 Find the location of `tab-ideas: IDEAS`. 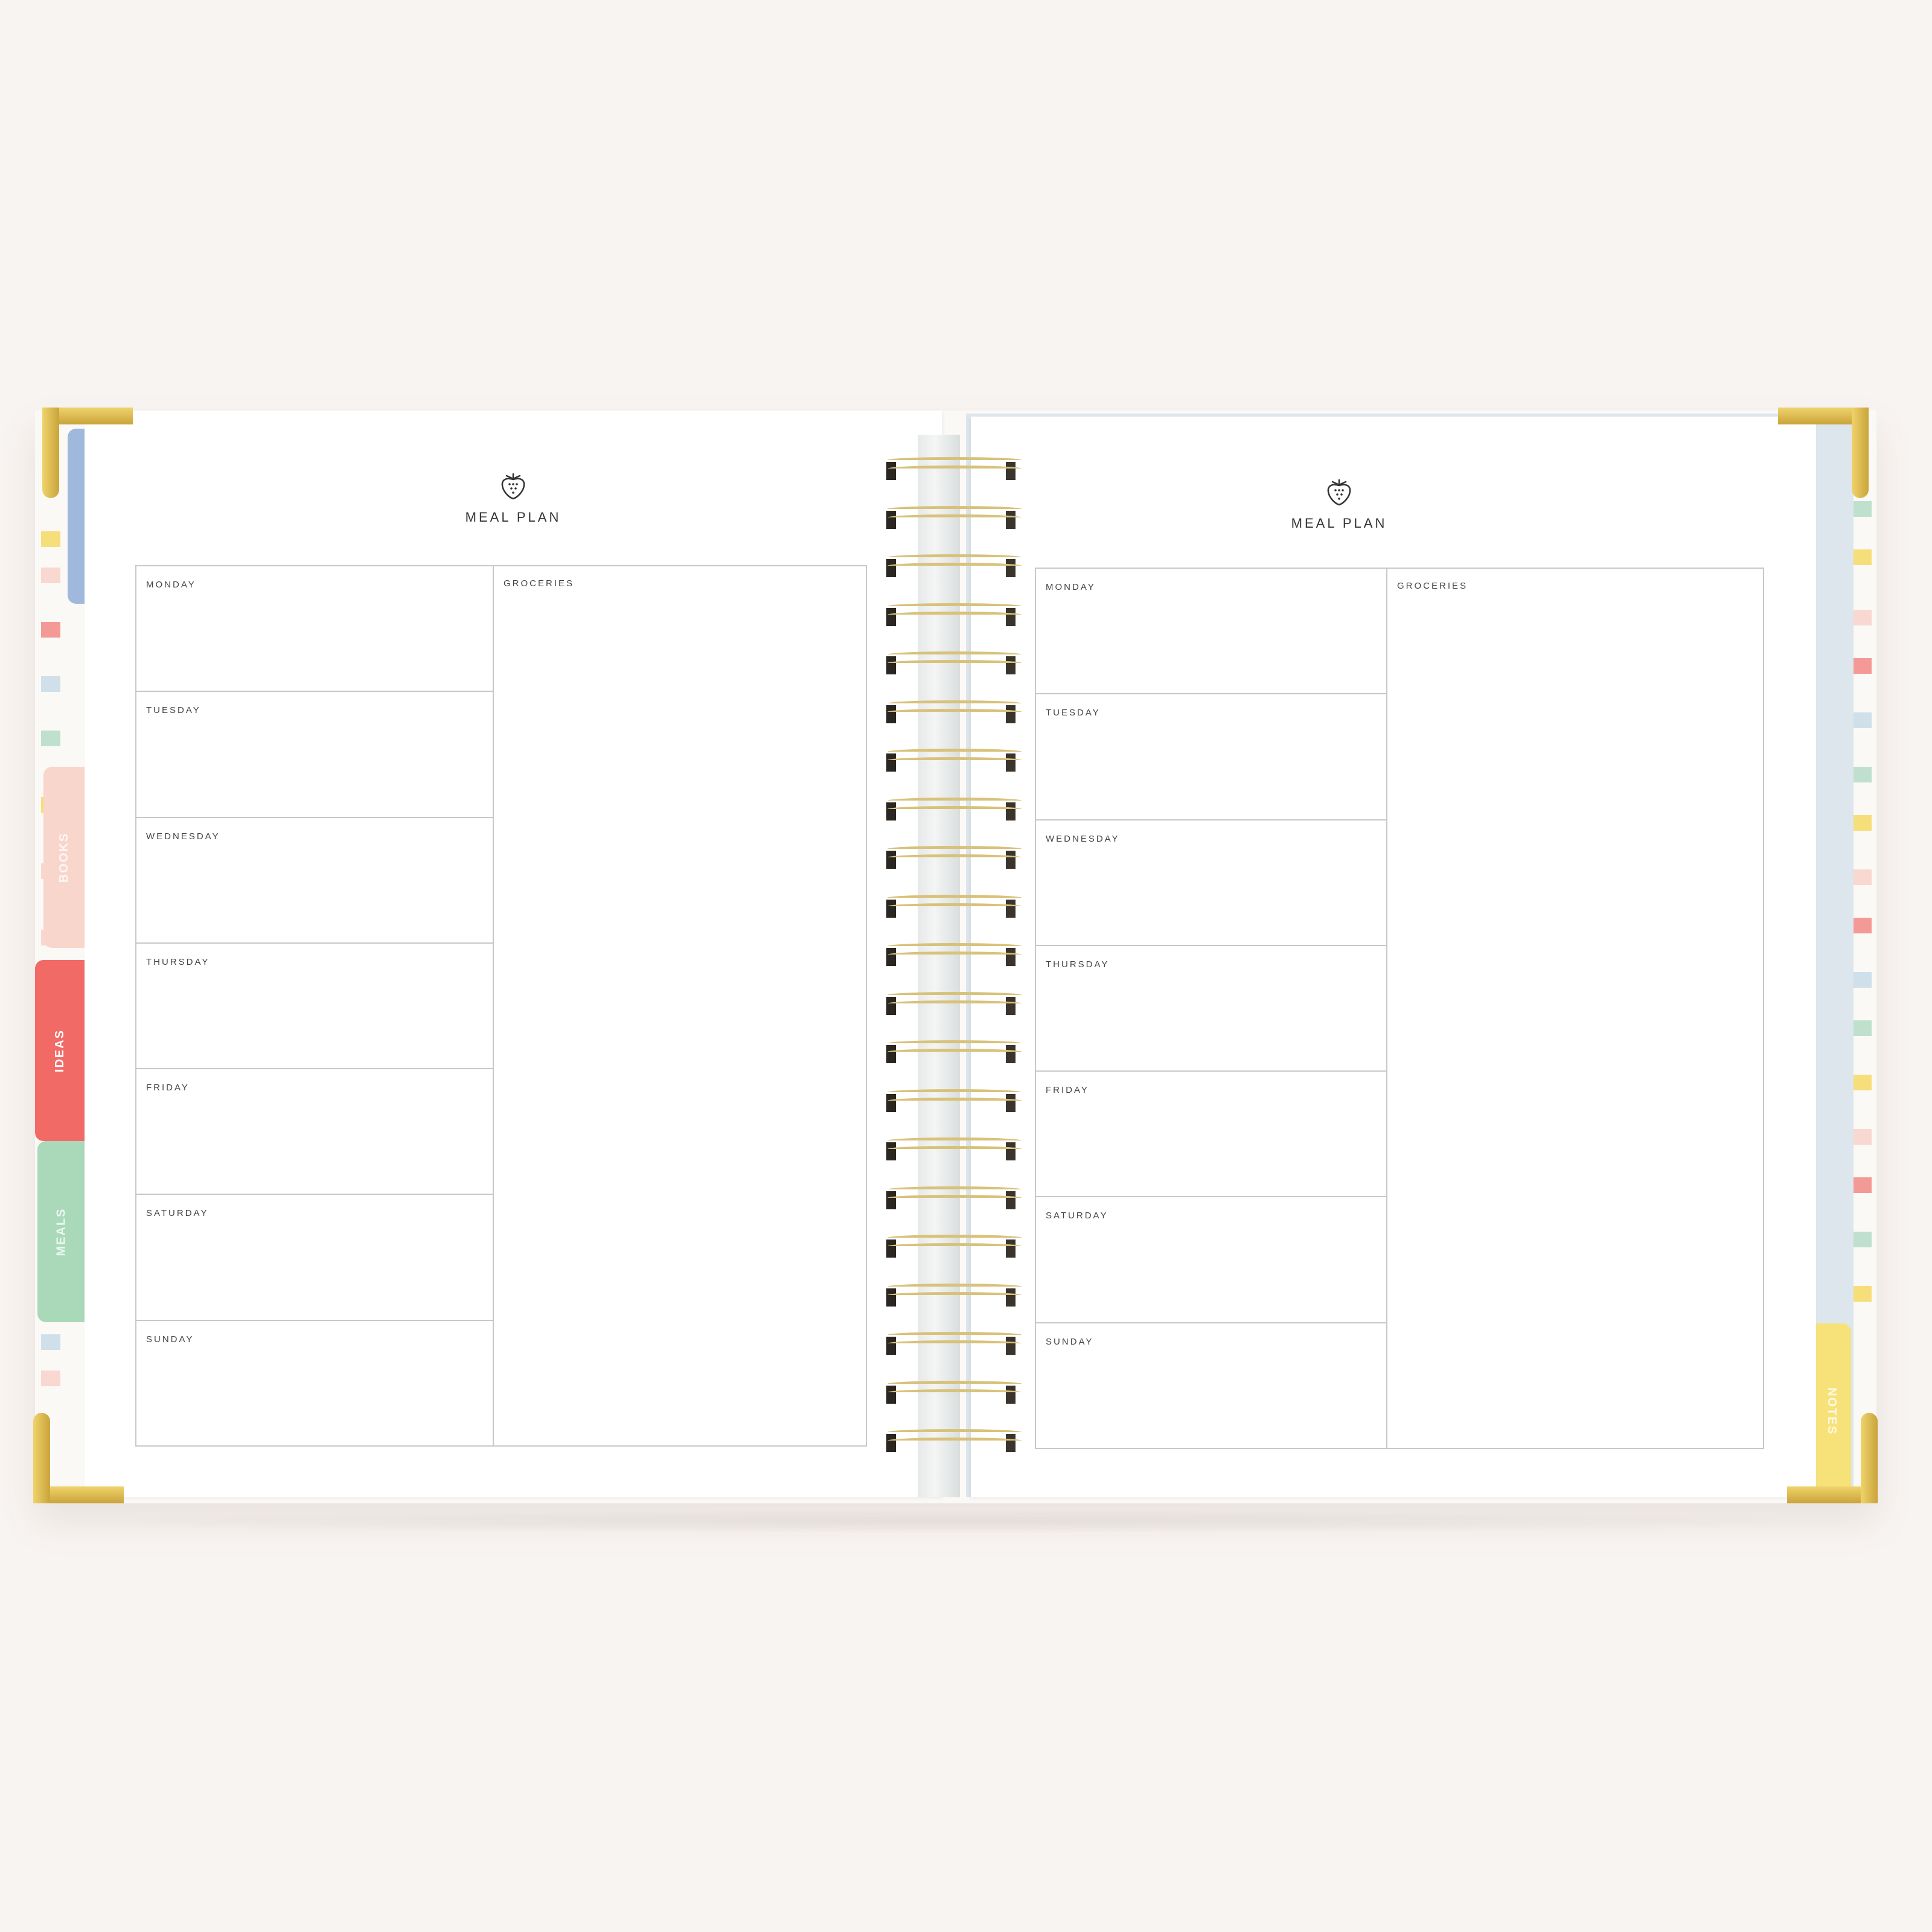

tab-ideas: IDEAS is located at coordinates (61, 1051).